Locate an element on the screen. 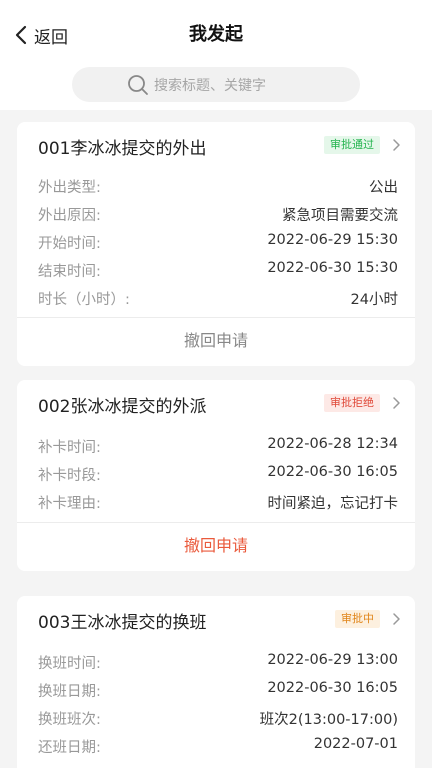  row-value: 2022-06-29 15:30 is located at coordinates (332, 240).